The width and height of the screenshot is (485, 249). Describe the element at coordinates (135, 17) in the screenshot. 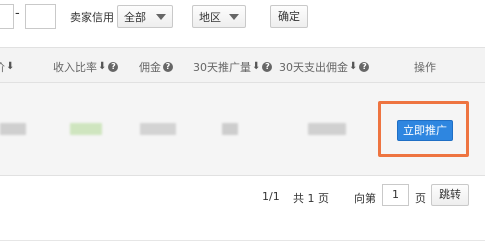

I see `credit-select-value: 全部` at that location.